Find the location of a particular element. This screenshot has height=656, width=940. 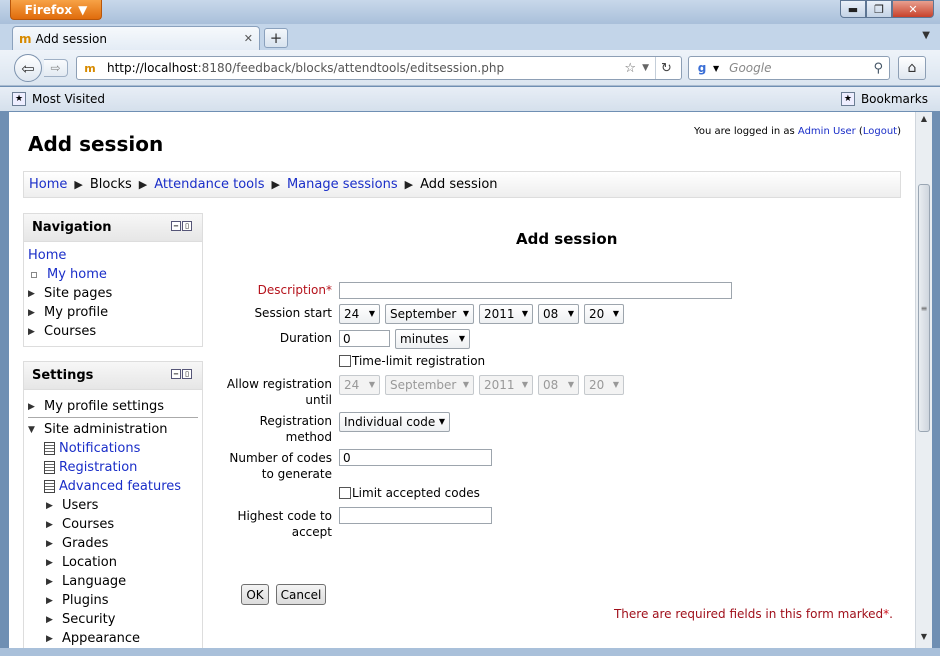

settings-item-courses: ▶ Courses is located at coordinates (113, 524).